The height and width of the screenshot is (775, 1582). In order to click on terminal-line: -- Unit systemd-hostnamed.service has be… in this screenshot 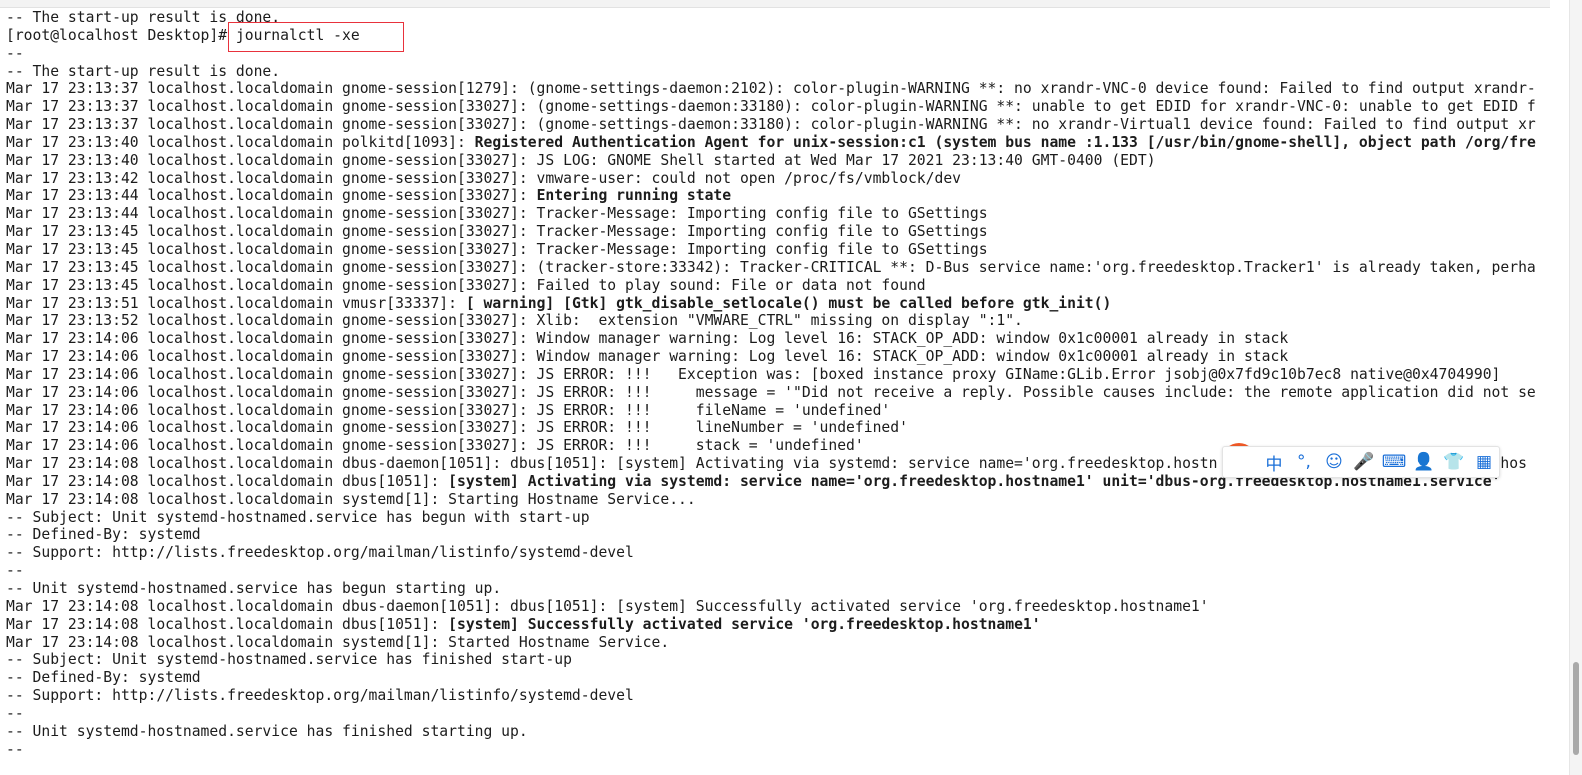, I will do `click(780, 589)`.